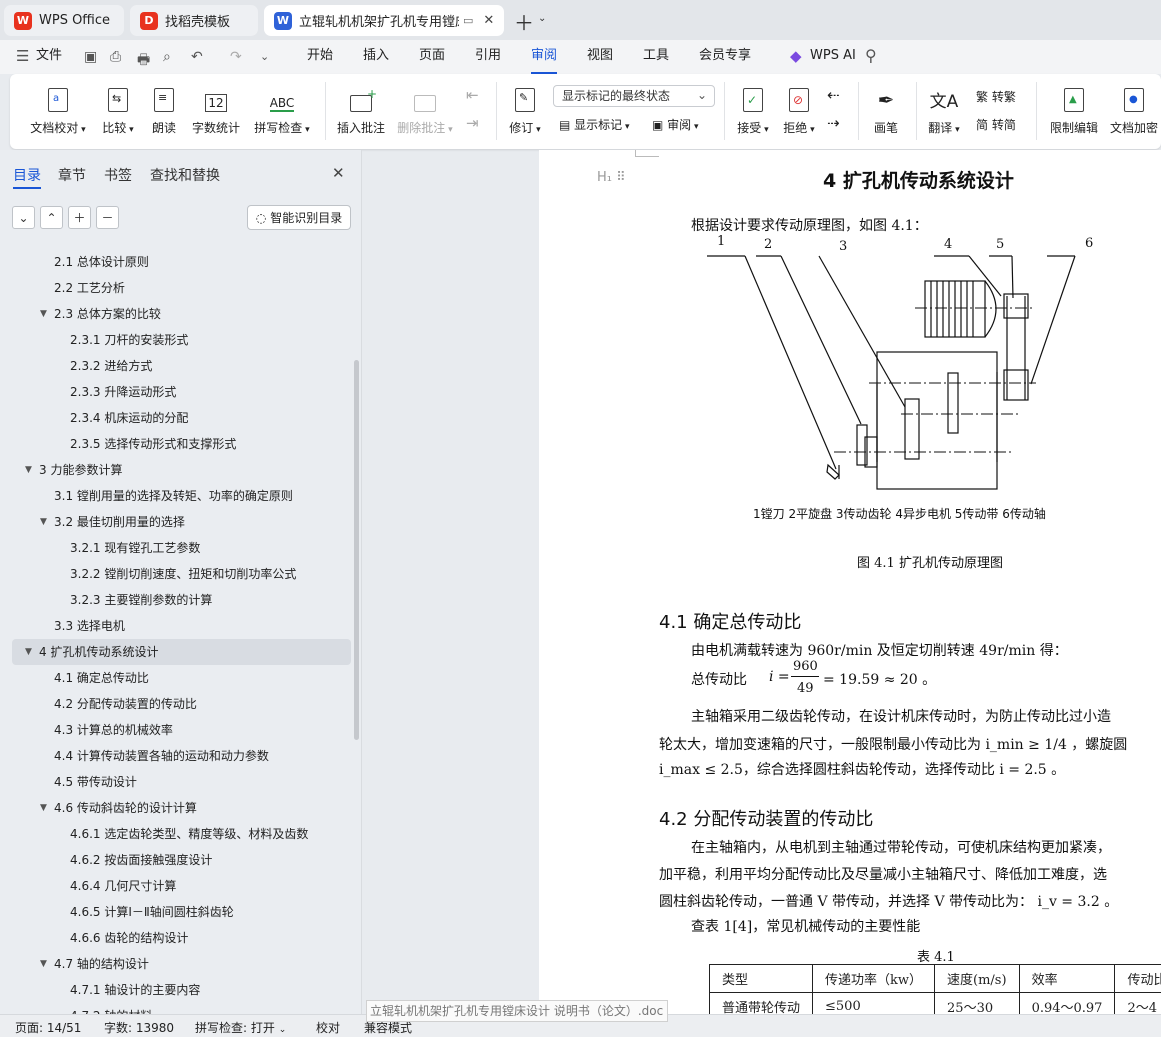 The image size is (1161, 1037). What do you see at coordinates (98, 652) in the screenshot?
I see `toc-item: 4 扩孔机传动系统设计` at bounding box center [98, 652].